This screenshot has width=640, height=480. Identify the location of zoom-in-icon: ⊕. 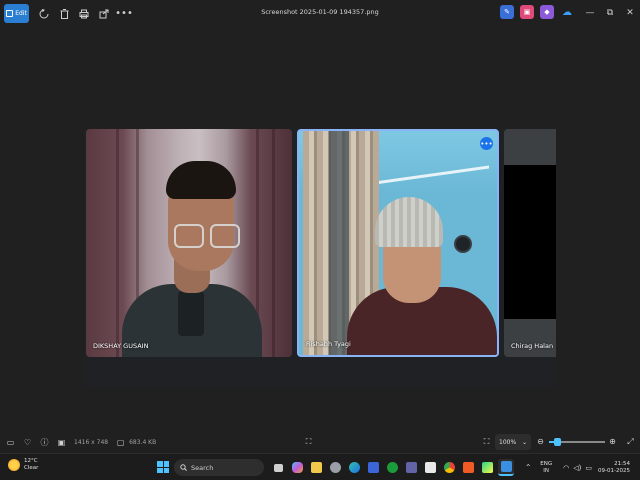
(612, 441).